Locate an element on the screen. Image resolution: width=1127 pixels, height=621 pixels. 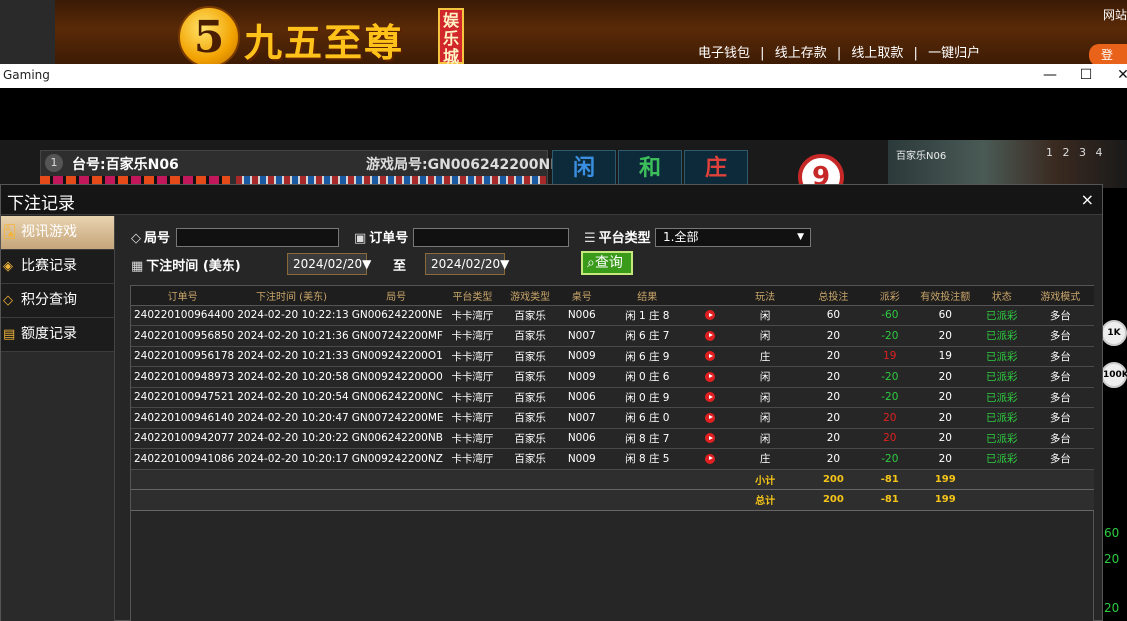
query-button: ⌕查询 is located at coordinates (607, 263).